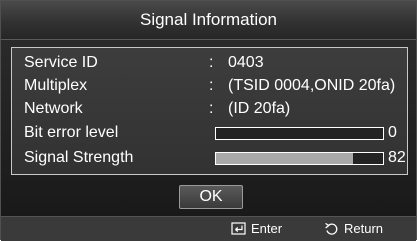 This screenshot has height=241, width=417. I want to click on enter-icon, so click(238, 228).